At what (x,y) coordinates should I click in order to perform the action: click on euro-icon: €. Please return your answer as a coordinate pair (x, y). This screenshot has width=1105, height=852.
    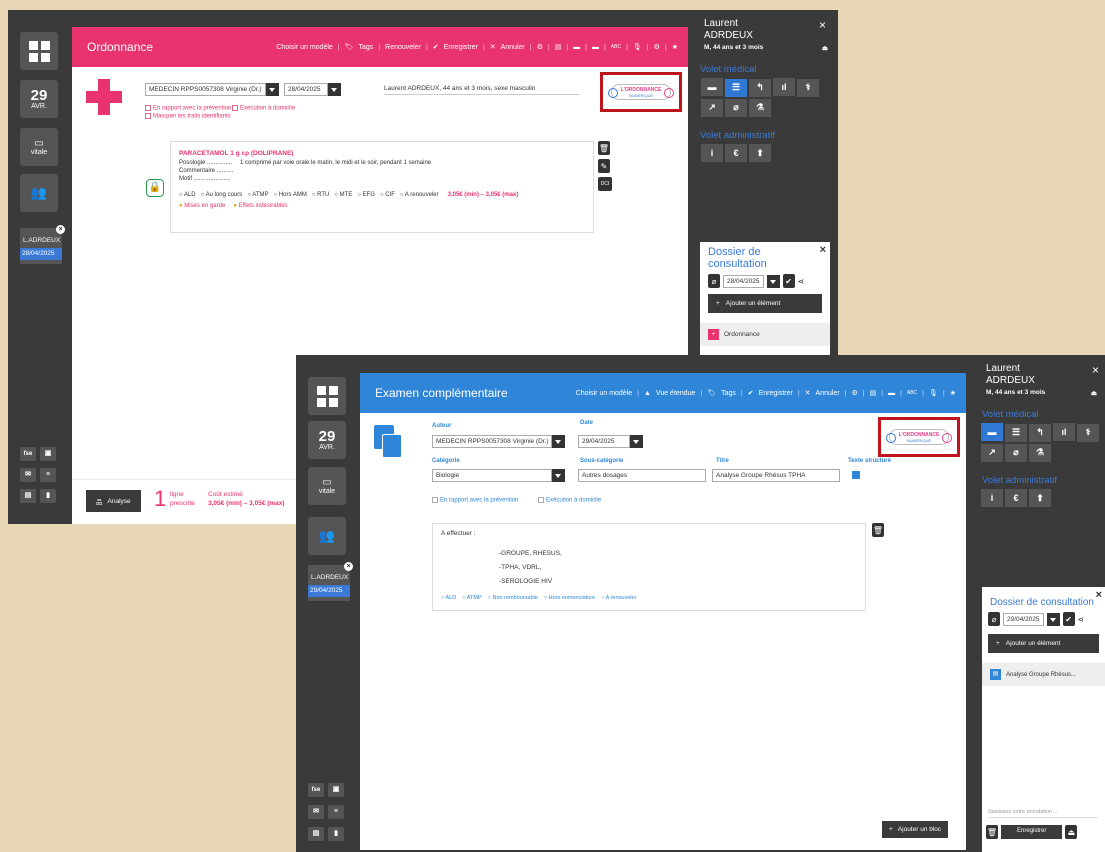
    Looking at the image, I should click on (1016, 497).